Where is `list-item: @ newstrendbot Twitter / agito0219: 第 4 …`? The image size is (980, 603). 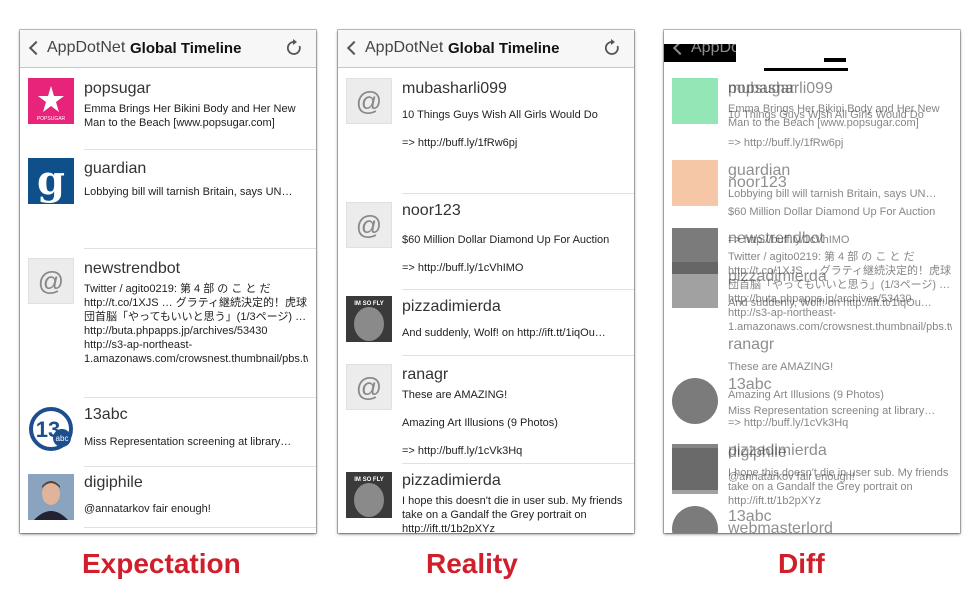
list-item: @ newstrendbot Twitter / agito0219: 第 4 … is located at coordinates (168, 323).